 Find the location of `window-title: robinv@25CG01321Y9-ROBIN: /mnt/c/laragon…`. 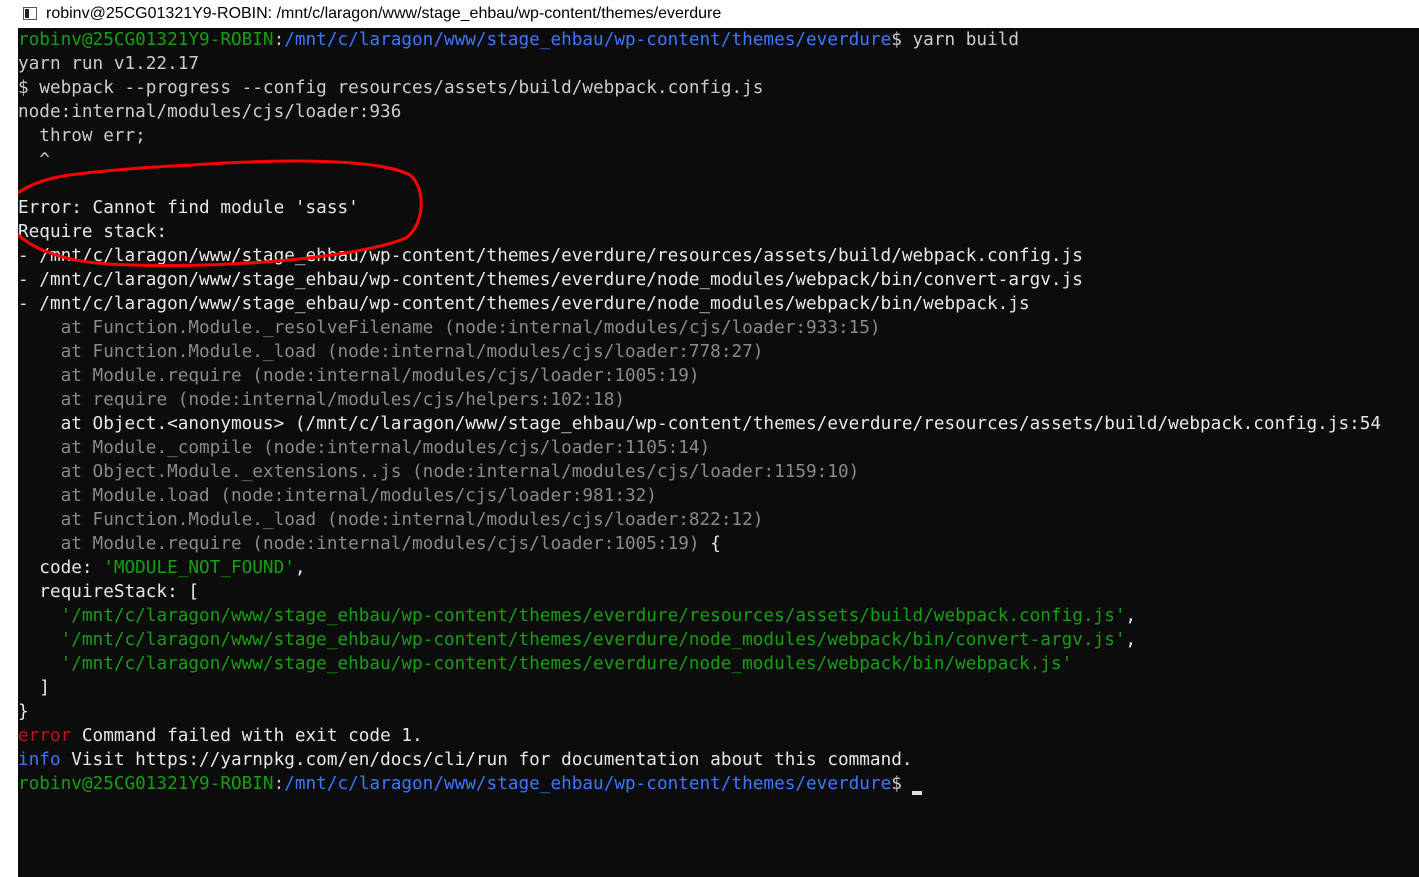

window-title: robinv@25CG01321Y9-ROBIN: /mnt/c/laragon… is located at coordinates (384, 13).